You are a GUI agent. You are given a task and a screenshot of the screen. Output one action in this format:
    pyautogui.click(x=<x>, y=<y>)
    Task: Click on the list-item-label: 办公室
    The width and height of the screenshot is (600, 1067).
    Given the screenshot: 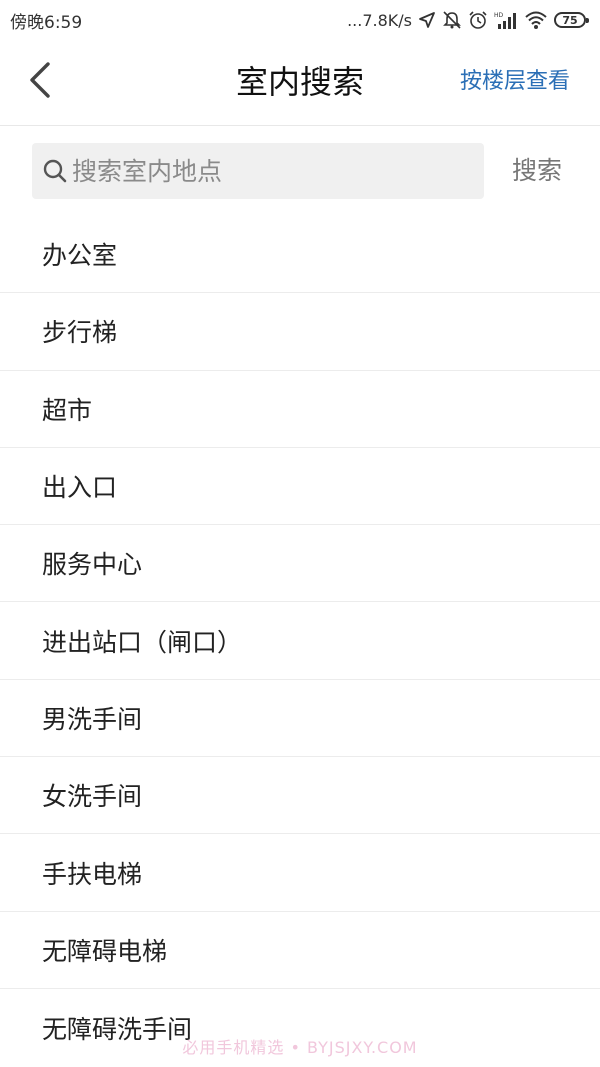 What is the action you would take?
    pyautogui.click(x=80, y=256)
    